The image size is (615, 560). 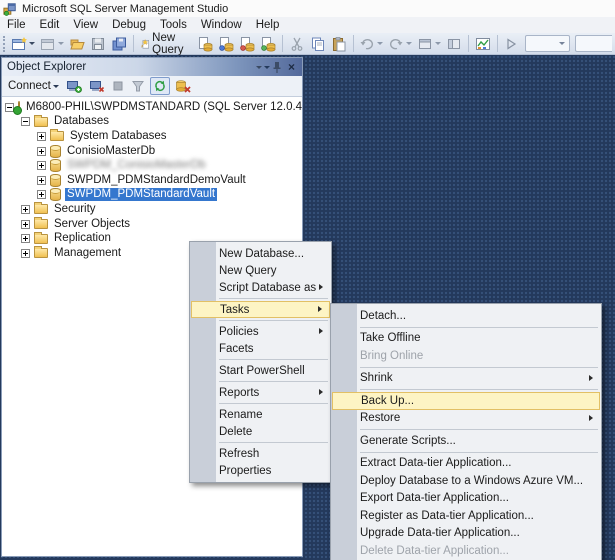 What do you see at coordinates (409, 43) in the screenshot?
I see `redo-dropdown-caret` at bounding box center [409, 43].